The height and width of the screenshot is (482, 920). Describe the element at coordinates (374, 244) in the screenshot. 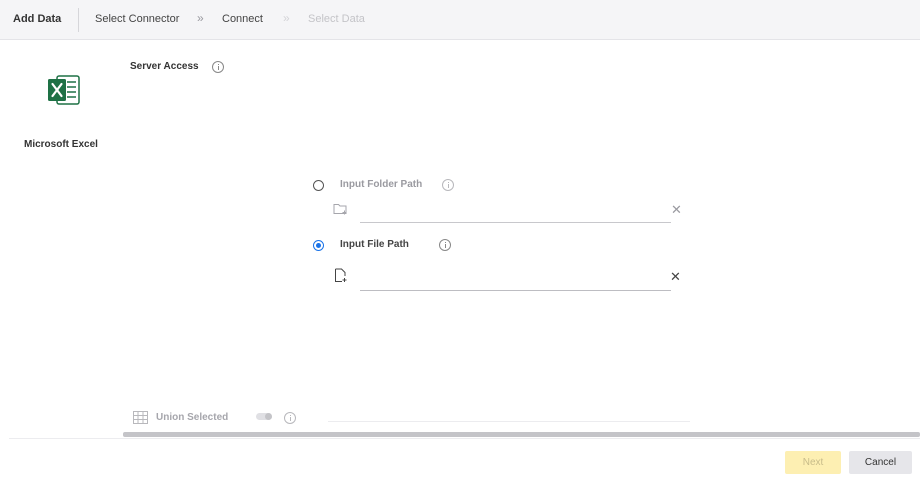

I see `file-path-label: Input File Path` at that location.